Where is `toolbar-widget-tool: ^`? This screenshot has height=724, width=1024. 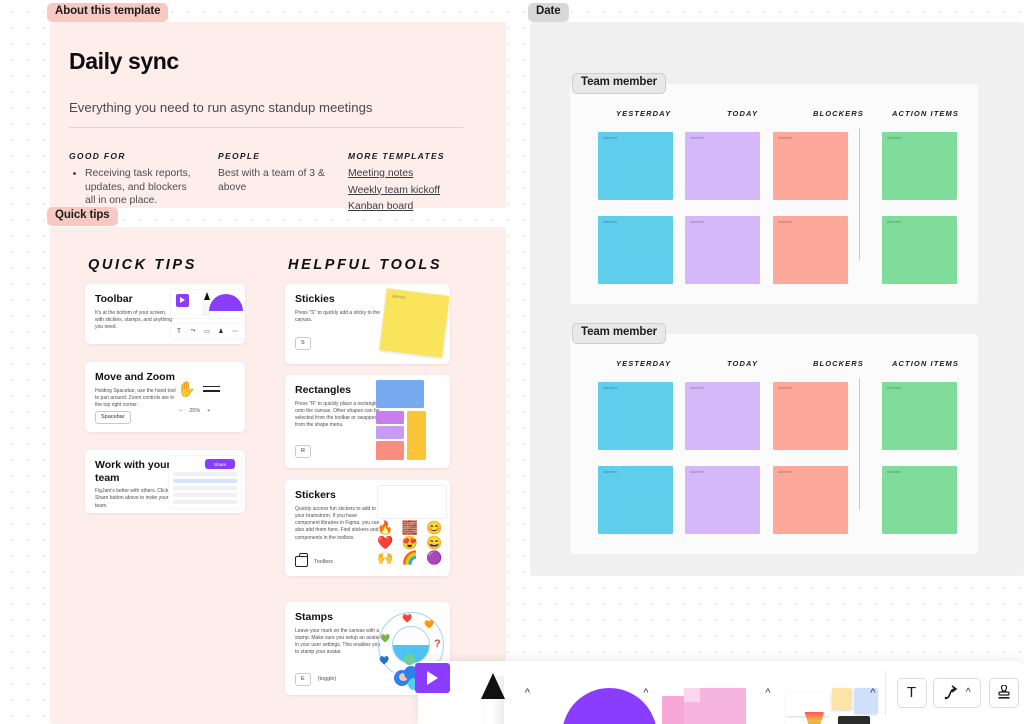 toolbar-widget-tool: ^ is located at coordinates (828, 692).